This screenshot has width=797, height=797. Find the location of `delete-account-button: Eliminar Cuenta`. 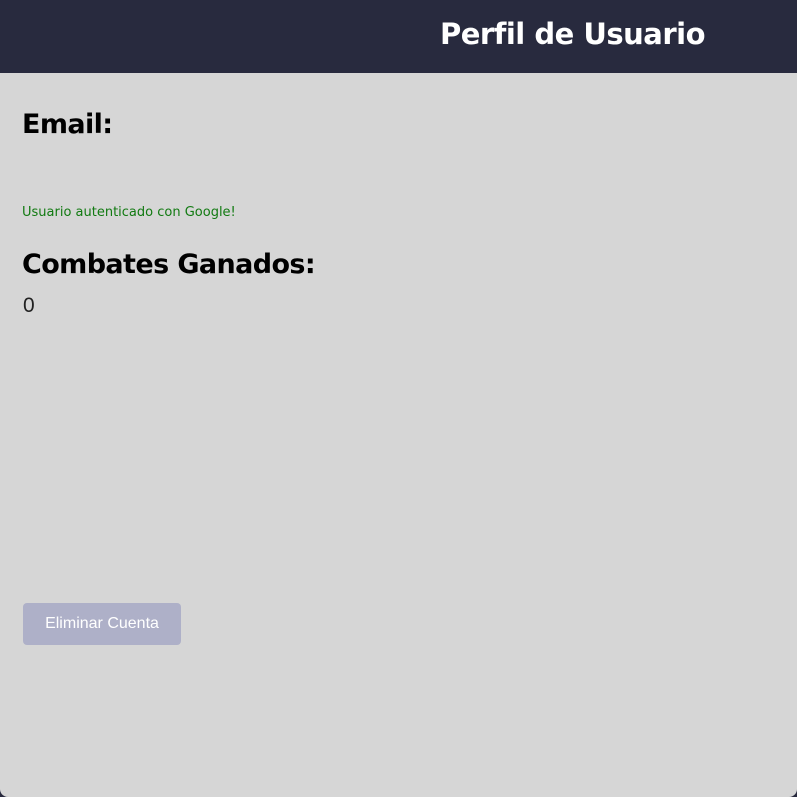

delete-account-button: Eliminar Cuenta is located at coordinates (102, 624).